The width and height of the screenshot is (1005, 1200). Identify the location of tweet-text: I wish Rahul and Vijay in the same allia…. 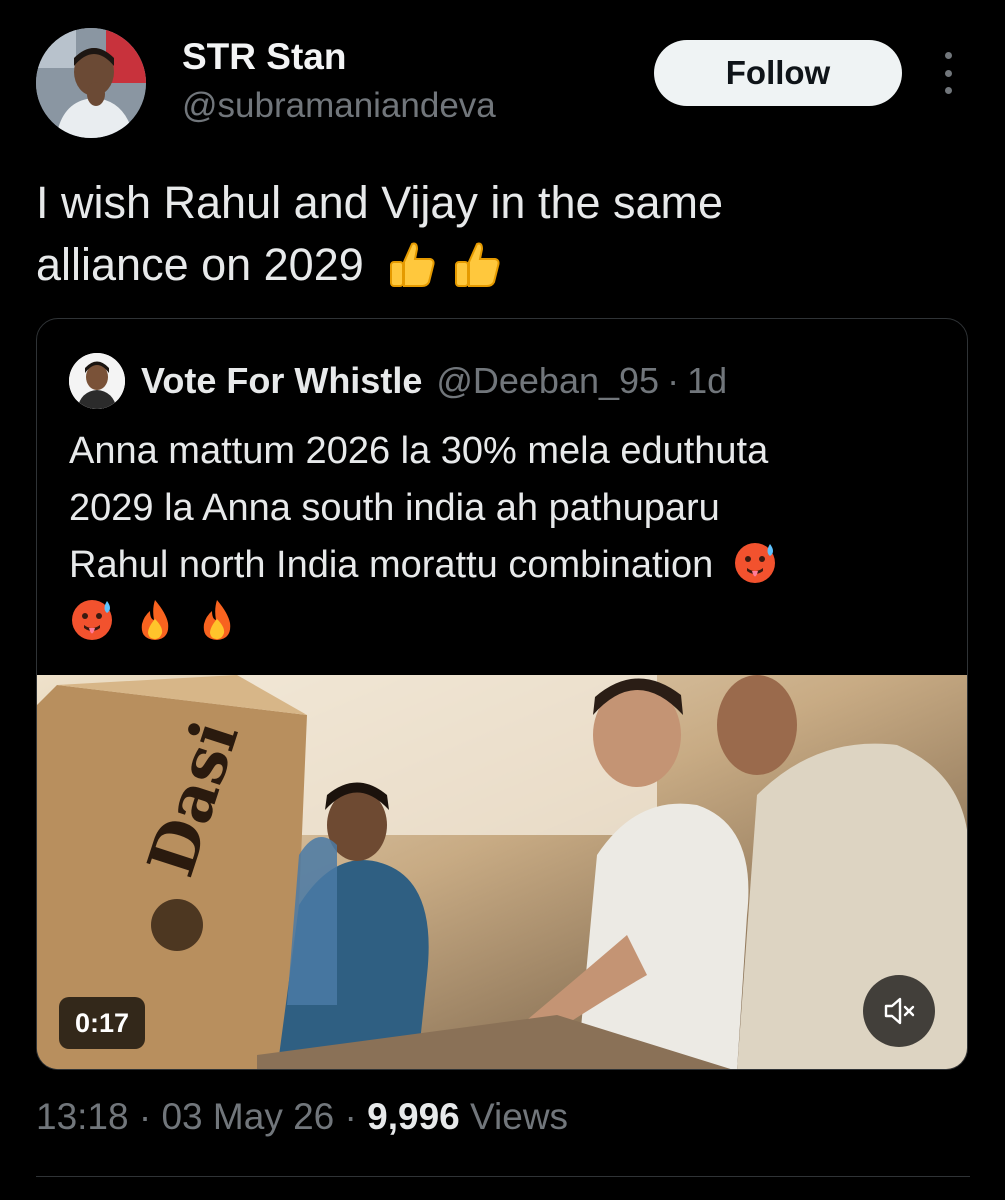
(486, 234).